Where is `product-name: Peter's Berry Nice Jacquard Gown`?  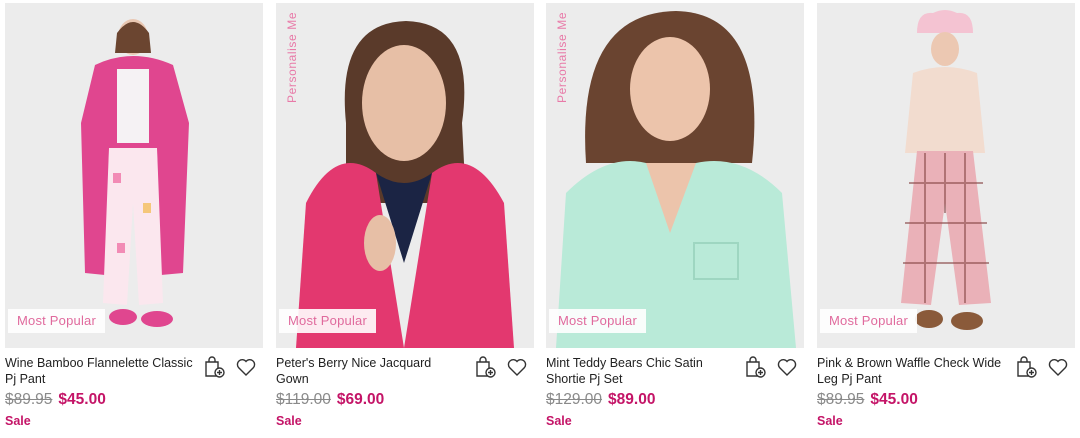 product-name: Peter's Berry Nice Jacquard Gown is located at coordinates (371, 371).